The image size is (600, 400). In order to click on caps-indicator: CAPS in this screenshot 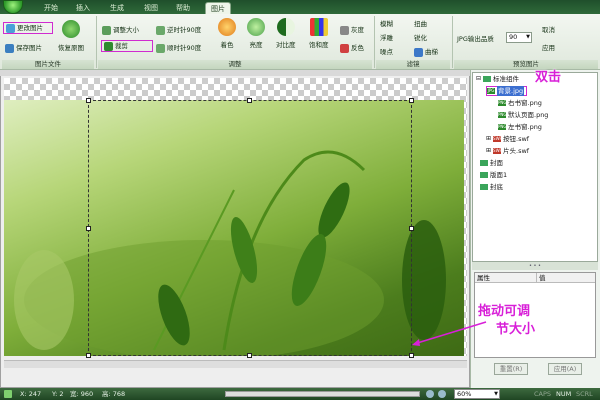, I will do `click(543, 394)`.